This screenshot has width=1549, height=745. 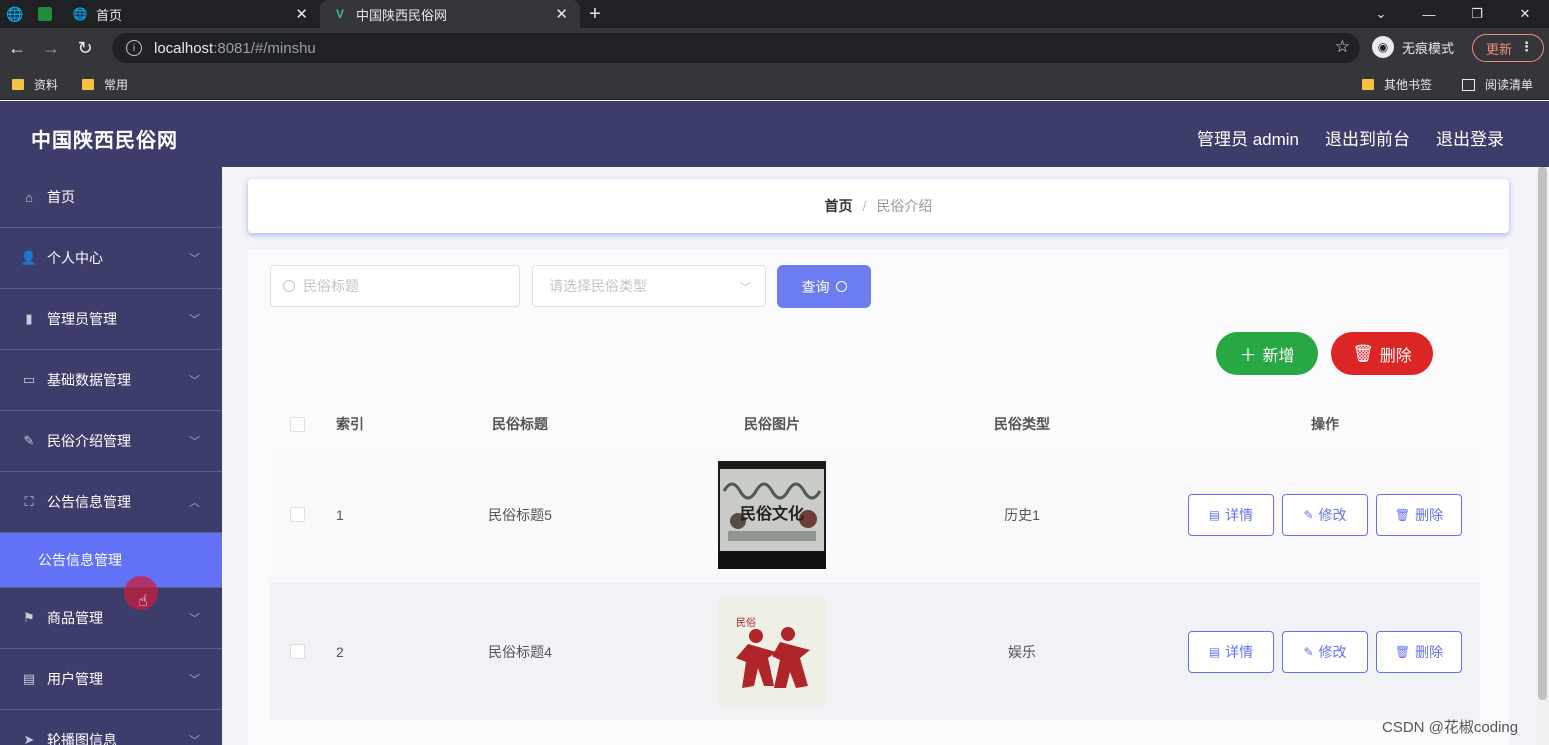 I want to click on sidebar-item-admin: ▮ 管理员管理 ﹀, so click(x=111, y=319).